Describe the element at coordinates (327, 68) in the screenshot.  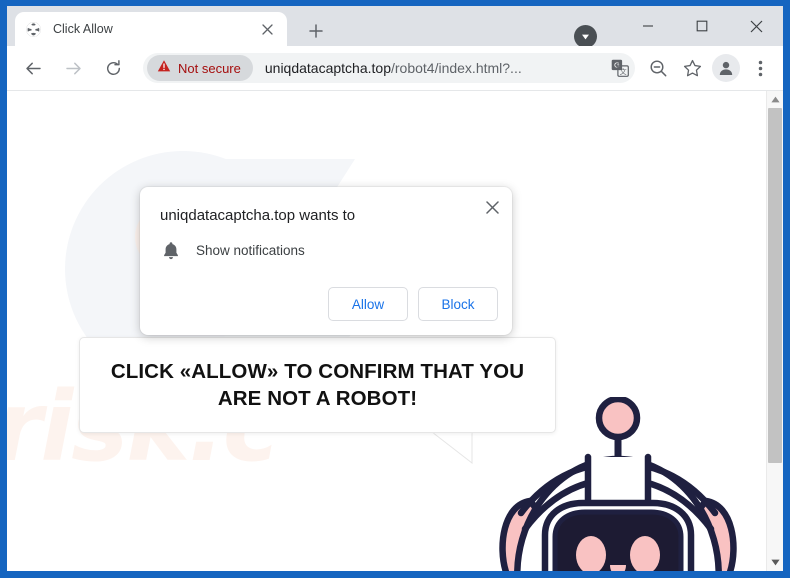
I see `url-host: uniqdatacaptcha.top` at that location.